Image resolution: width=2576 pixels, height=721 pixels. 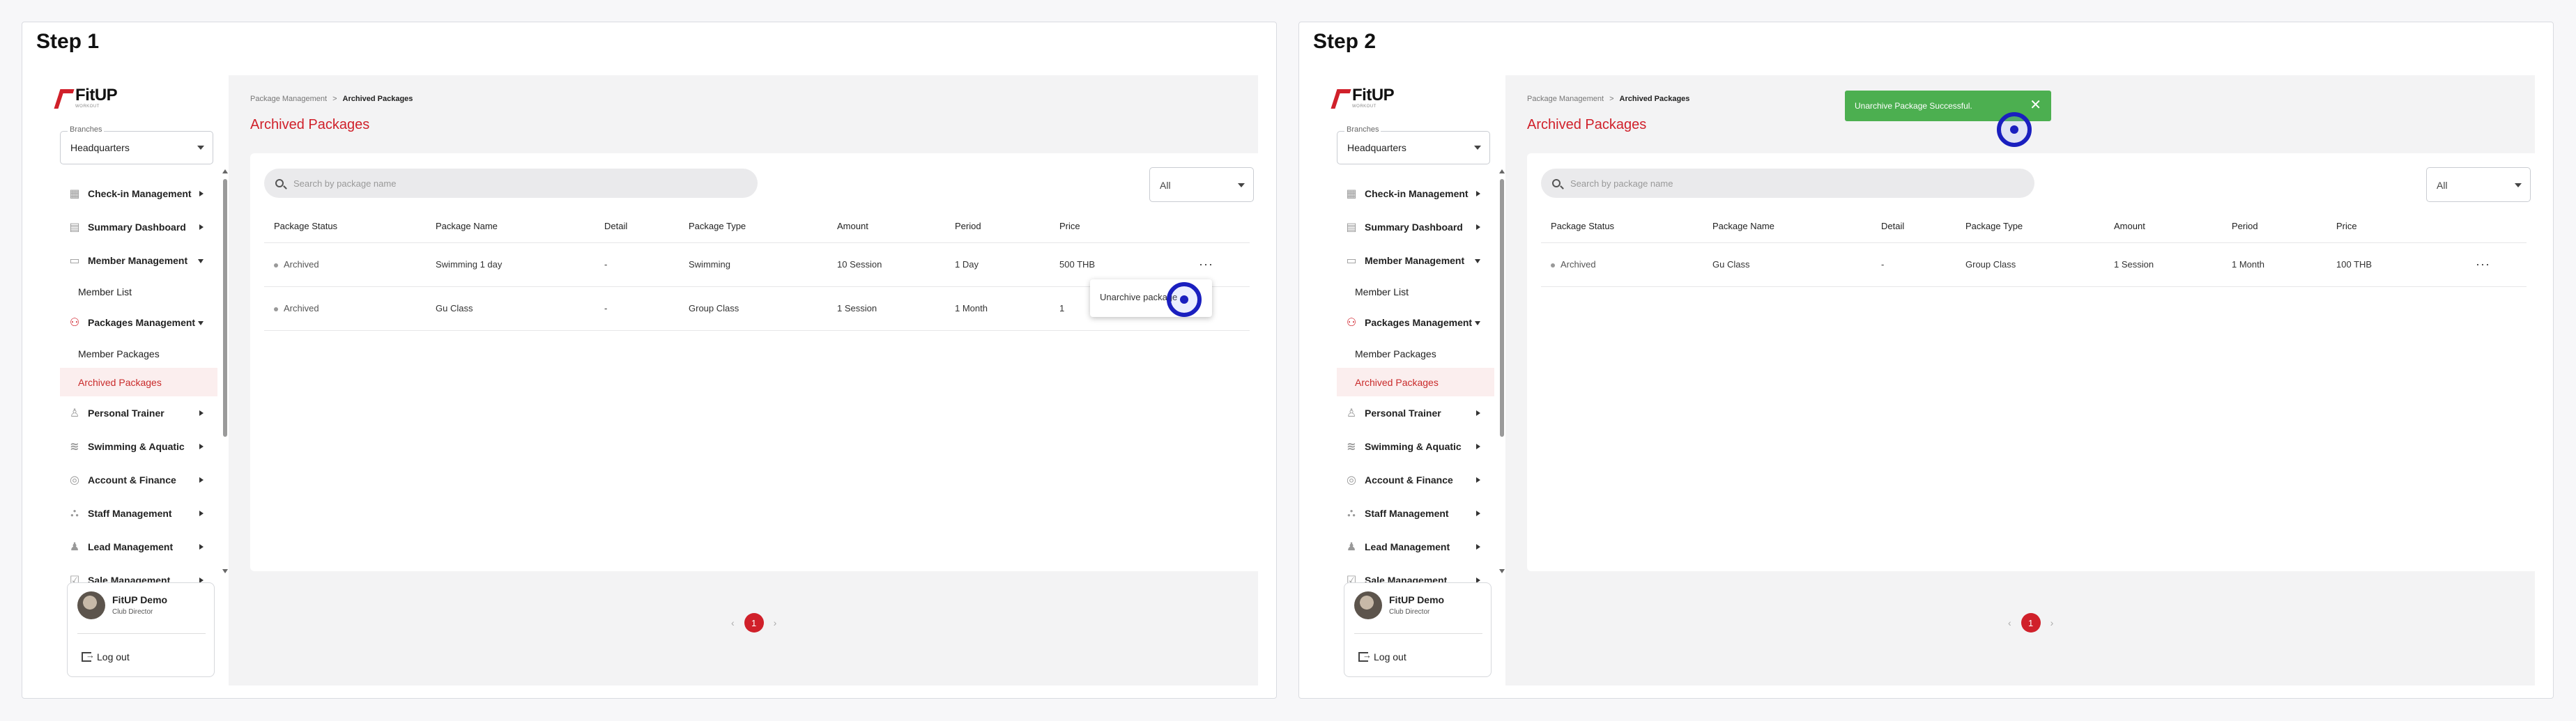 I want to click on actions-cell: ···, so click(x=2496, y=264).